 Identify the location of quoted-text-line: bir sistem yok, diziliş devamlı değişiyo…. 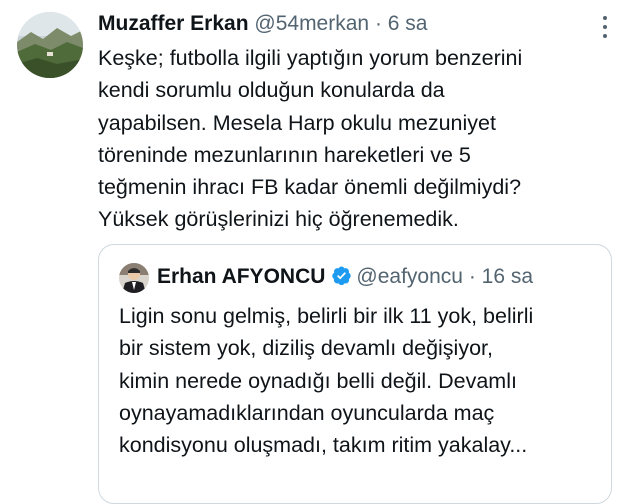
(306, 348).